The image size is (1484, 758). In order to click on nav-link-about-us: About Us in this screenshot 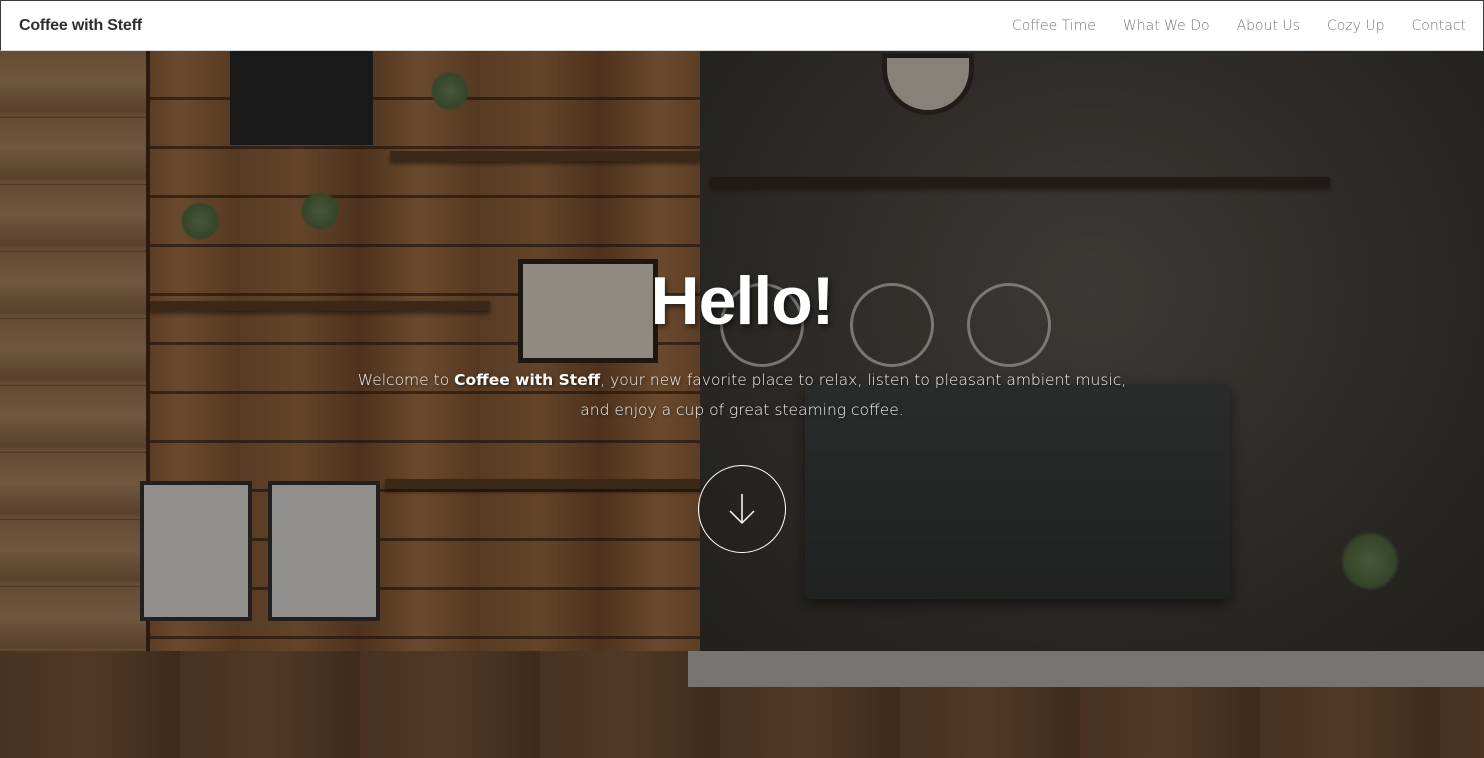, I will do `click(1268, 26)`.